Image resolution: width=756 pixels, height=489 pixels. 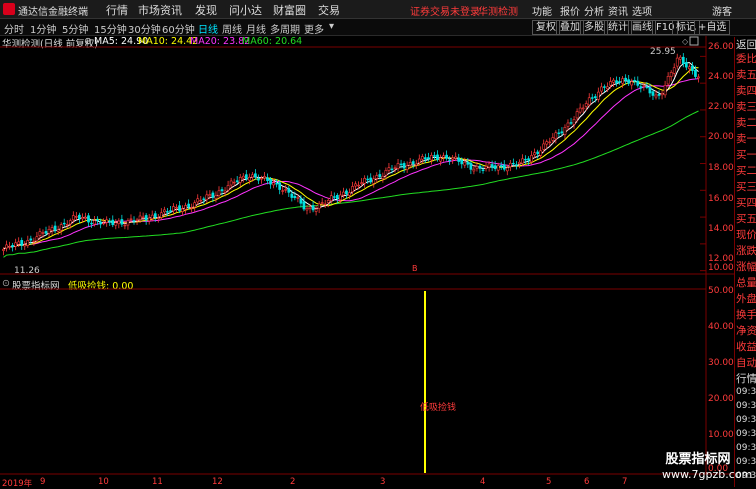 I want to click on panel-toggle-icon, so click(x=694, y=41).